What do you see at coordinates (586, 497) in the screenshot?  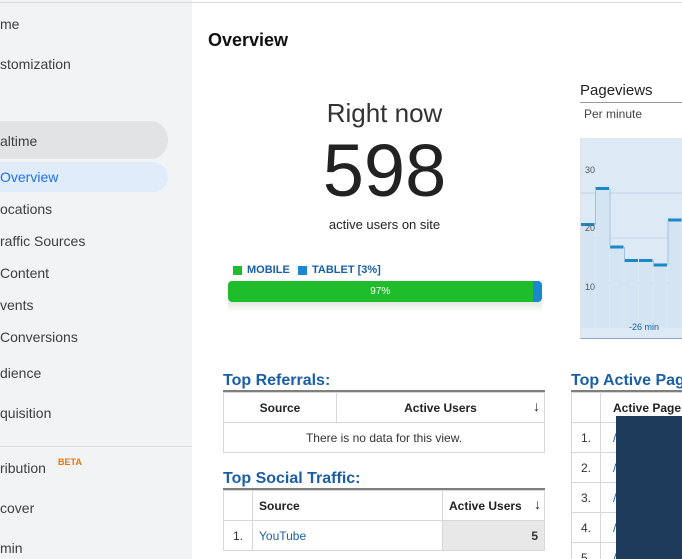 I see `row-index: 3.` at bounding box center [586, 497].